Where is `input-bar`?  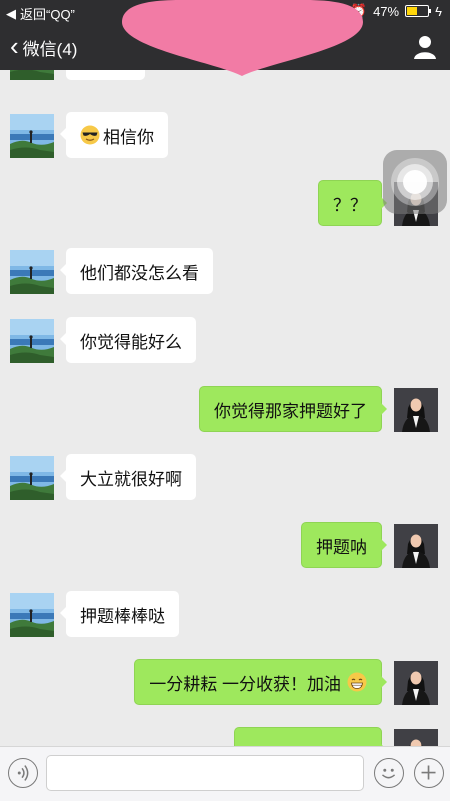 input-bar is located at coordinates (225, 773).